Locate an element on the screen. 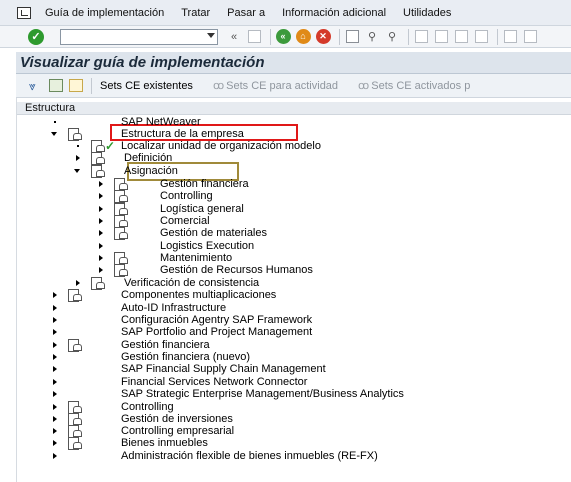 Image resolution: width=571 pixels, height=482 pixels. exit-icon: ⌂ is located at coordinates (303, 37).